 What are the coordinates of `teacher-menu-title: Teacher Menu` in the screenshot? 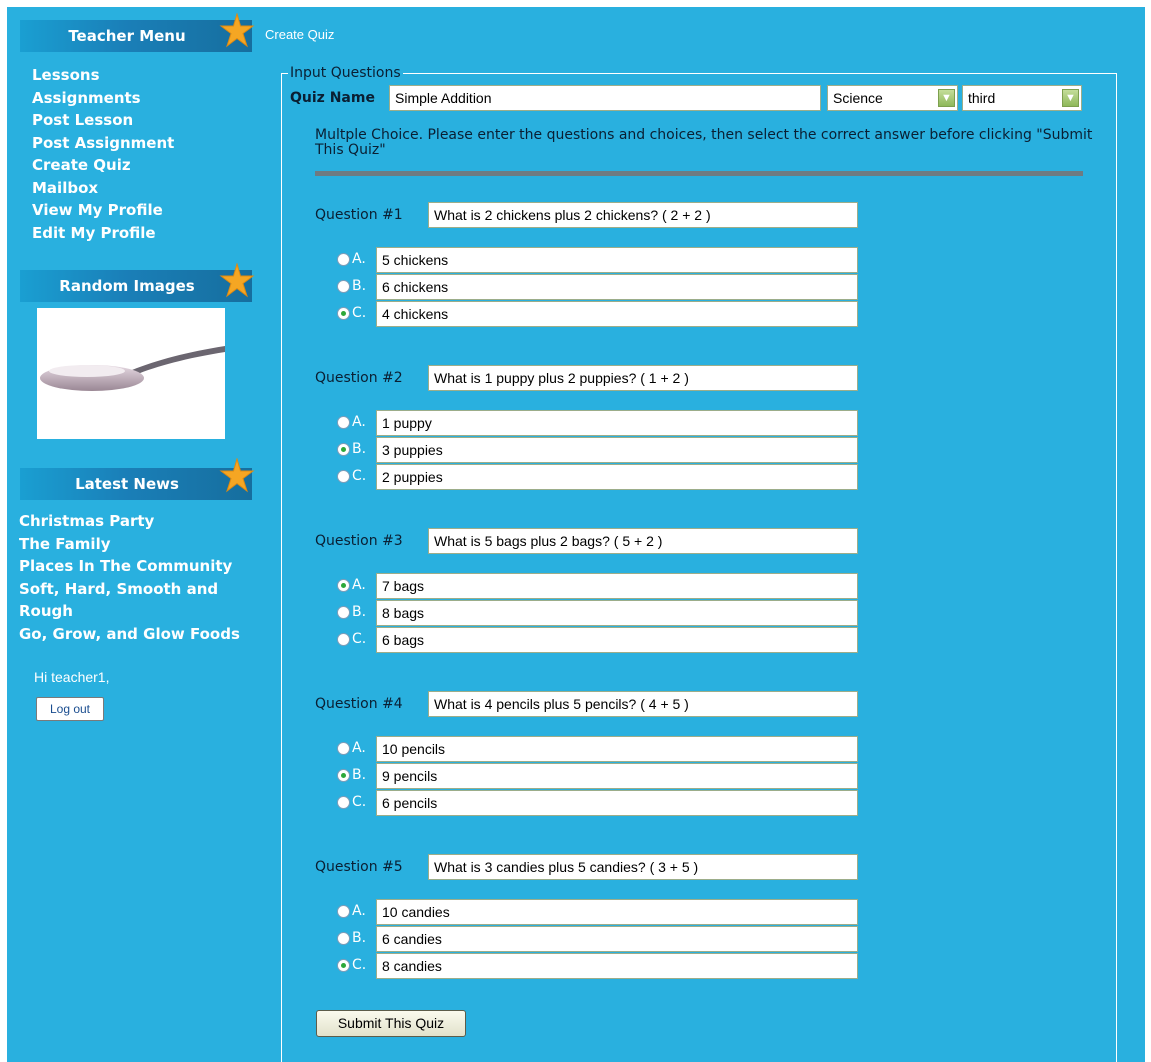 It's located at (127, 36).